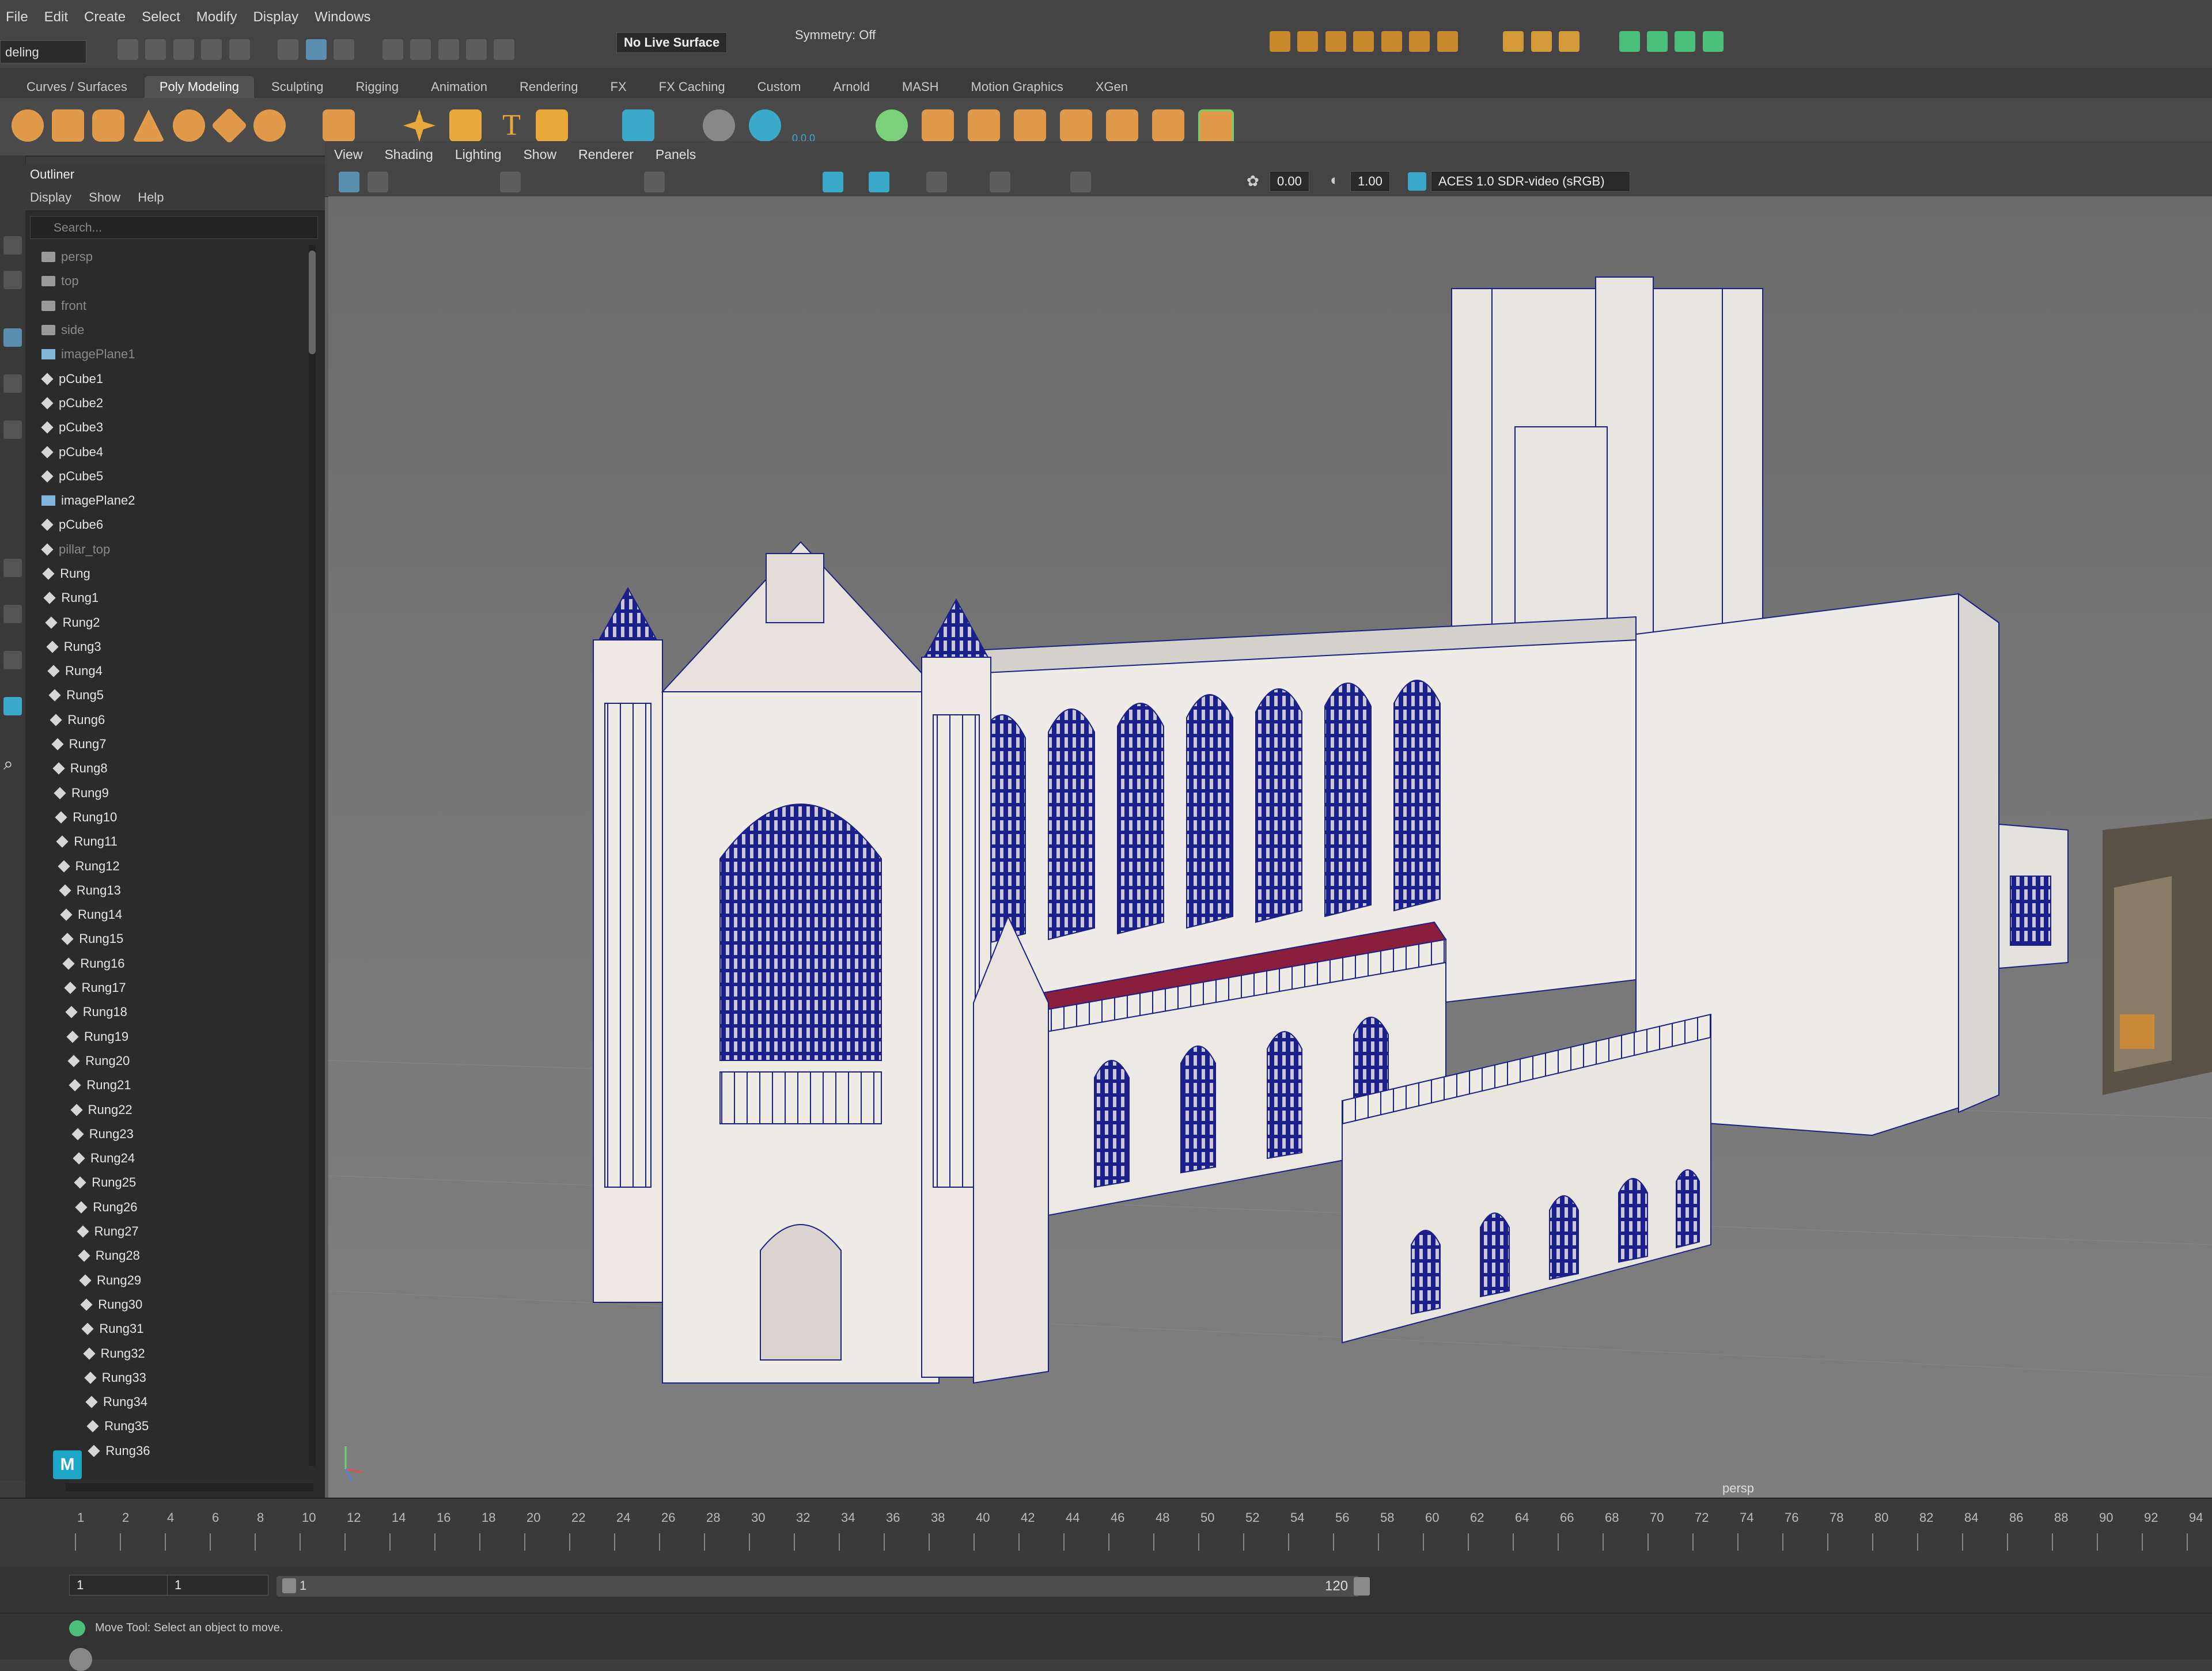 The image size is (2212, 1671). Describe the element at coordinates (168, 964) in the screenshot. I see `outliner-item: Rung16` at that location.